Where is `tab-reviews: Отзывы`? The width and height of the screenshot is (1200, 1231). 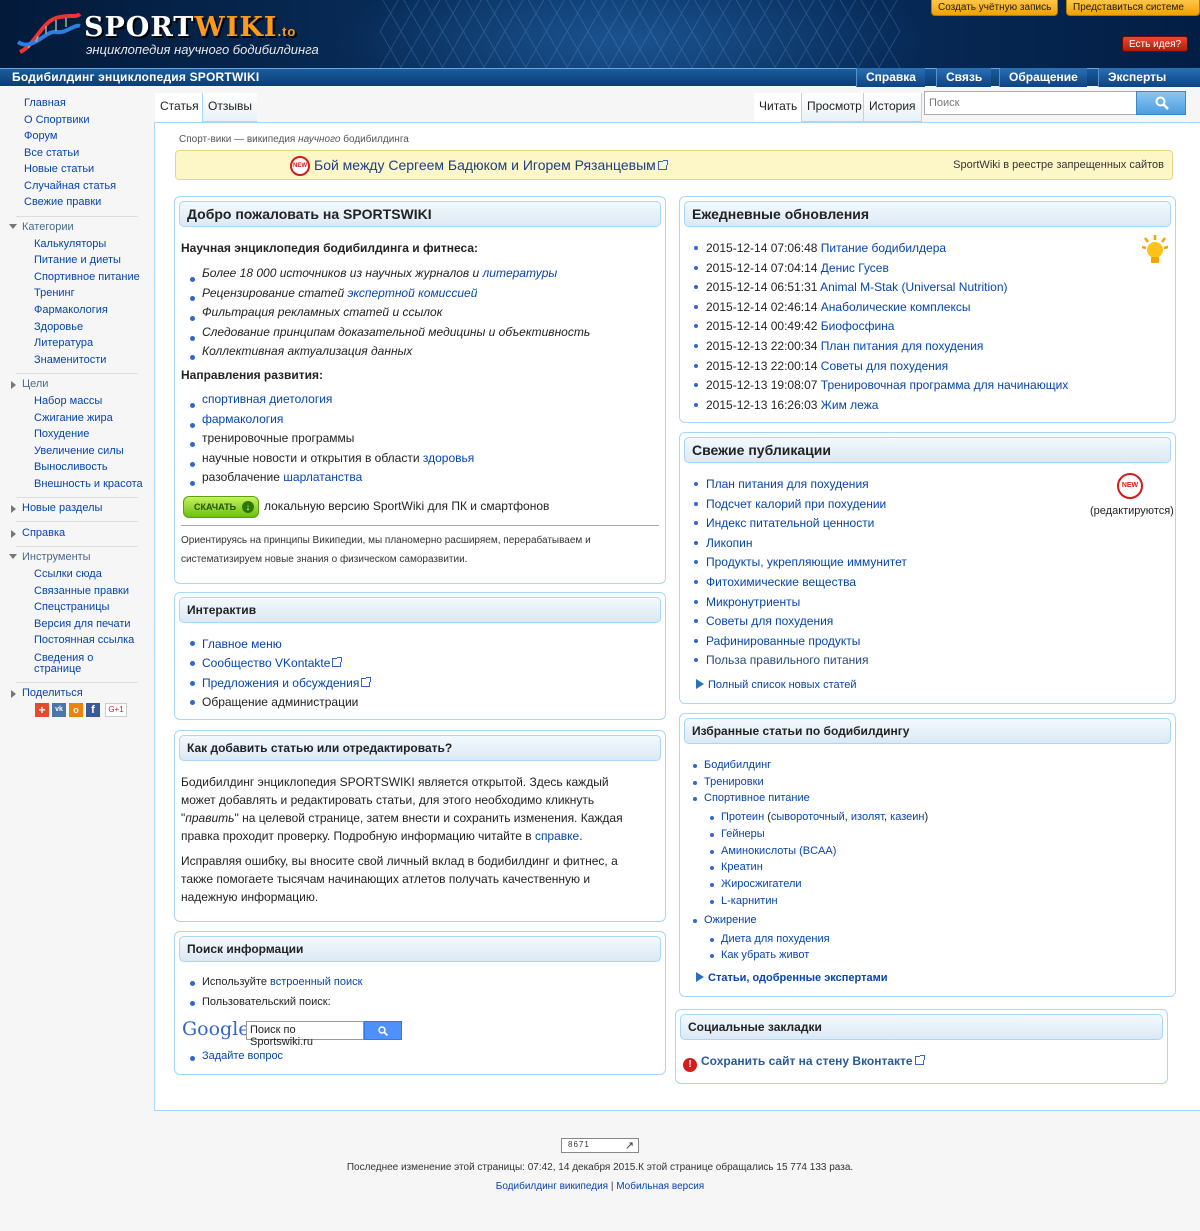 tab-reviews: Отзывы is located at coordinates (229, 107).